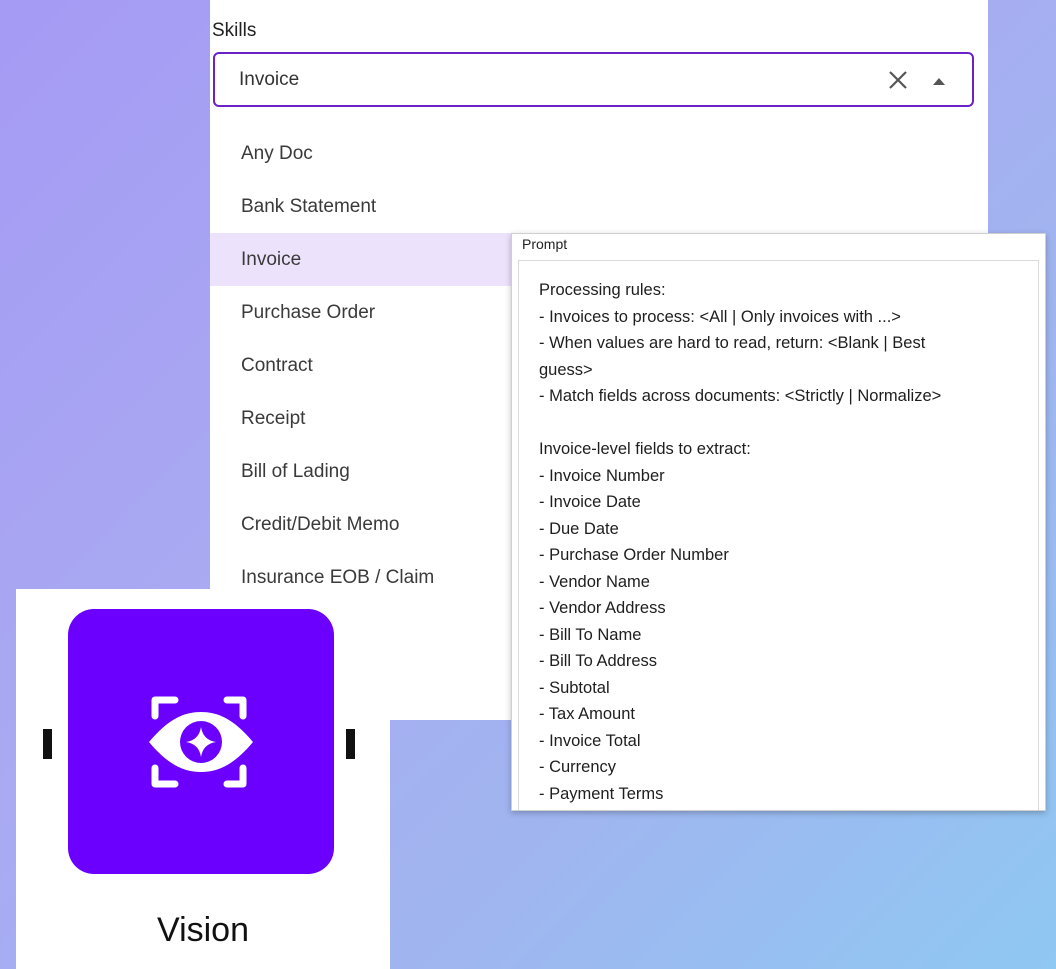  What do you see at coordinates (602, 608) in the screenshot?
I see `prompt-line: - Vendor Address` at bounding box center [602, 608].